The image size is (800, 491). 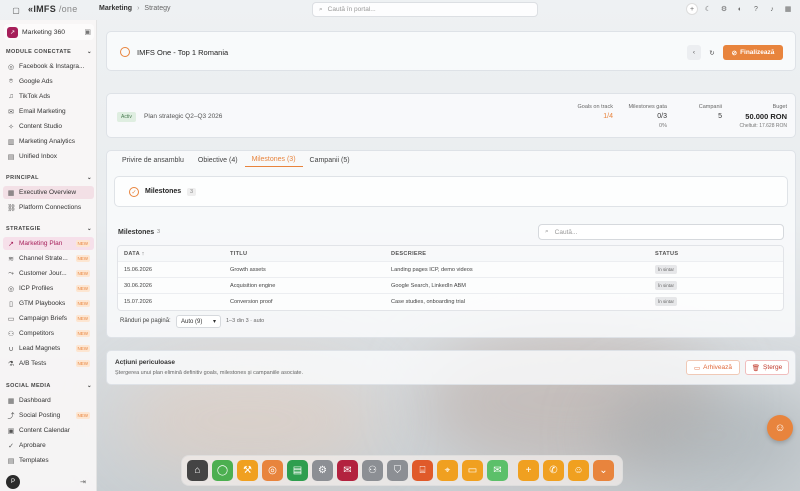 I want to click on plus-icon: +, so click(x=692, y=9).